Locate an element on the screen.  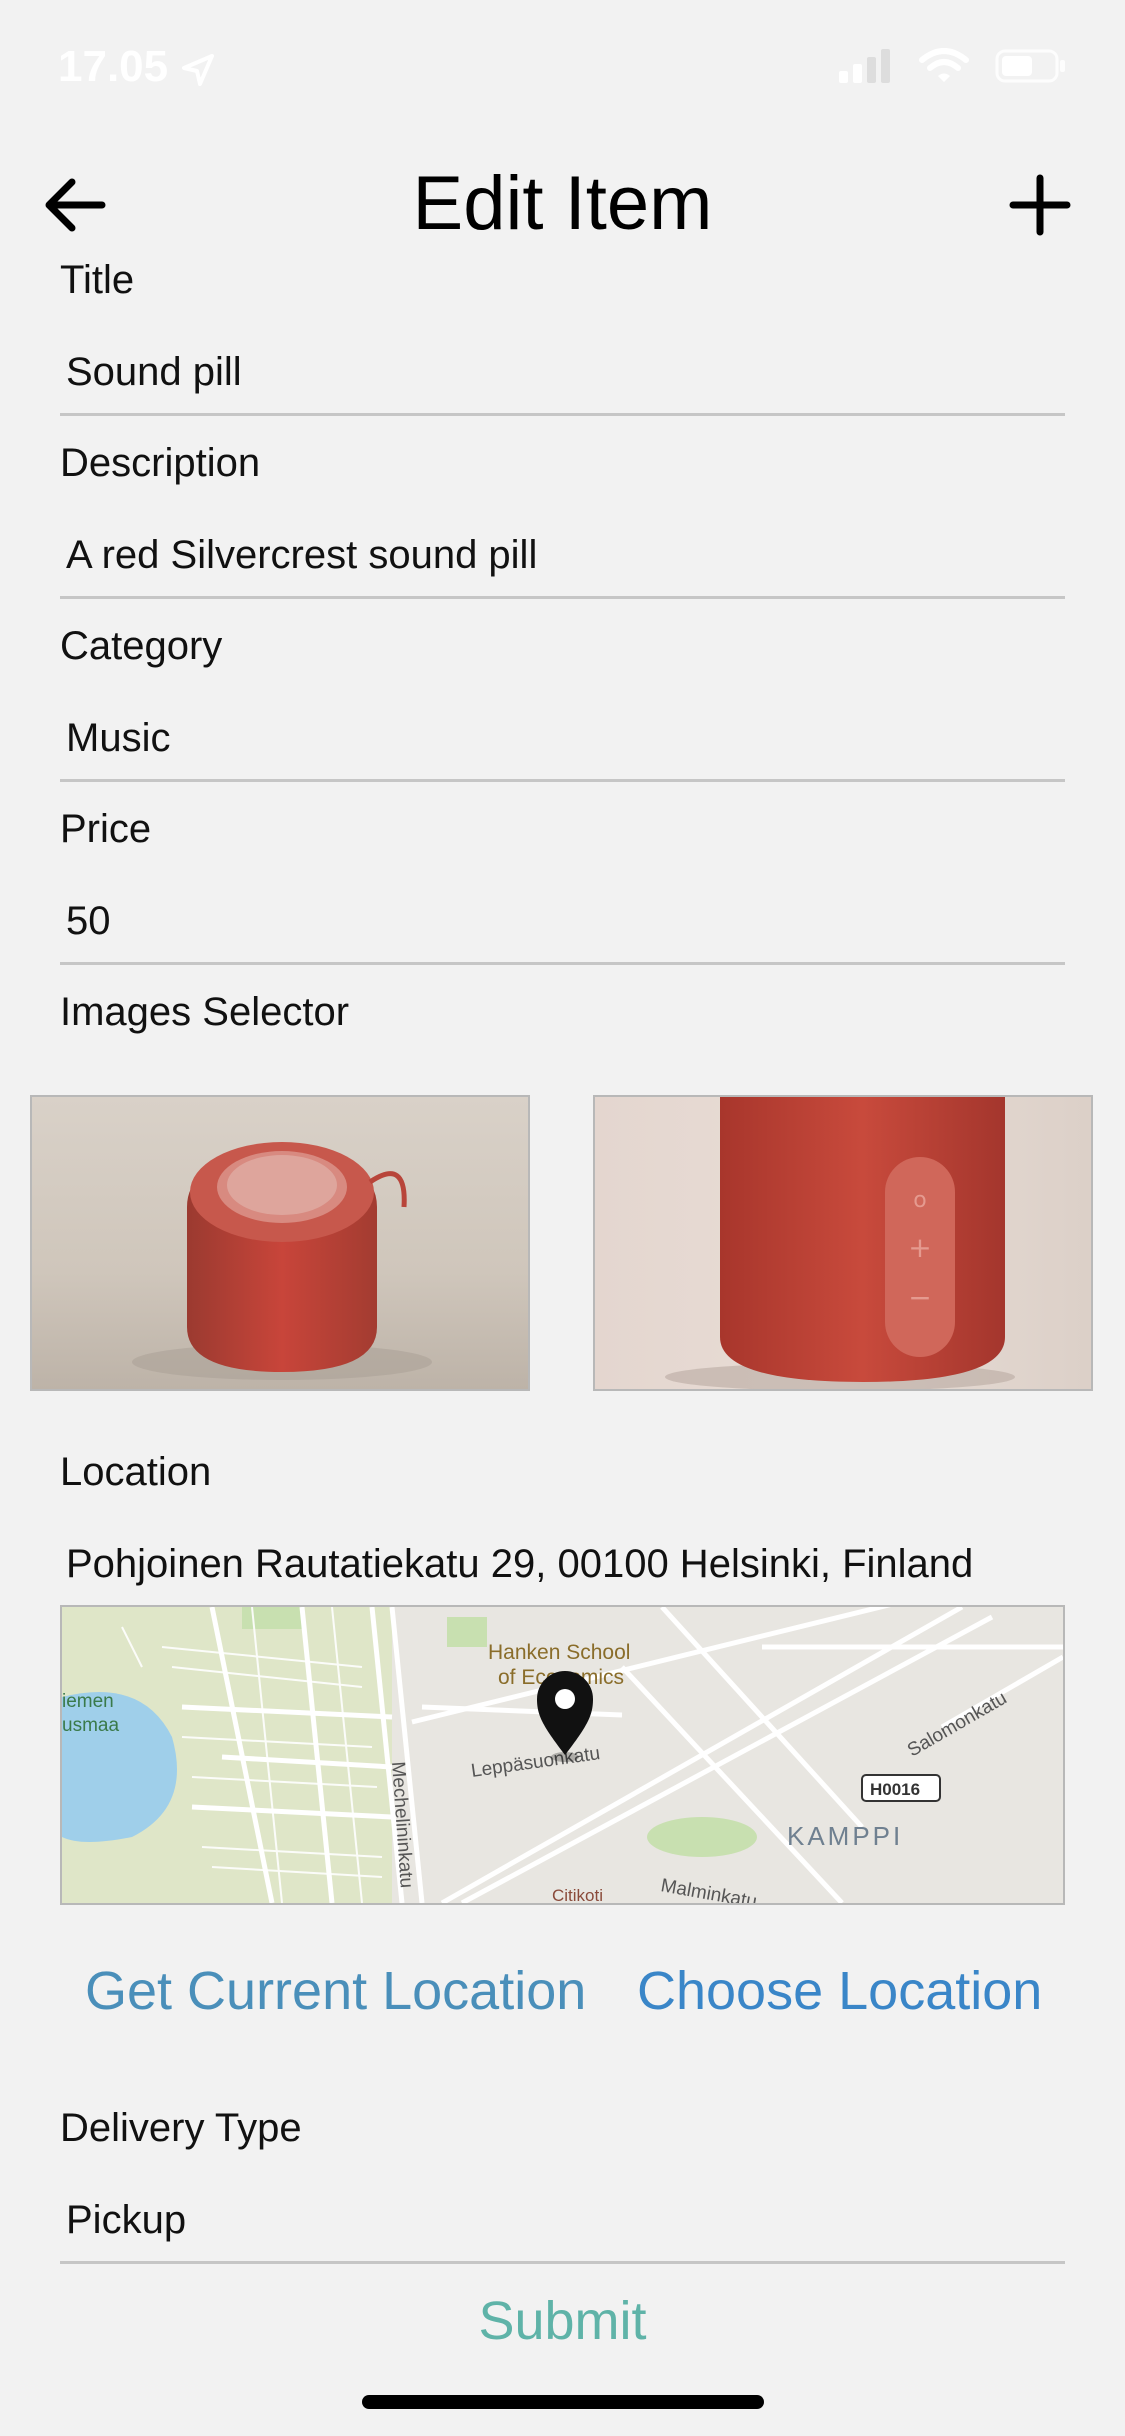
price-input: 50 is located at coordinates (88, 921).